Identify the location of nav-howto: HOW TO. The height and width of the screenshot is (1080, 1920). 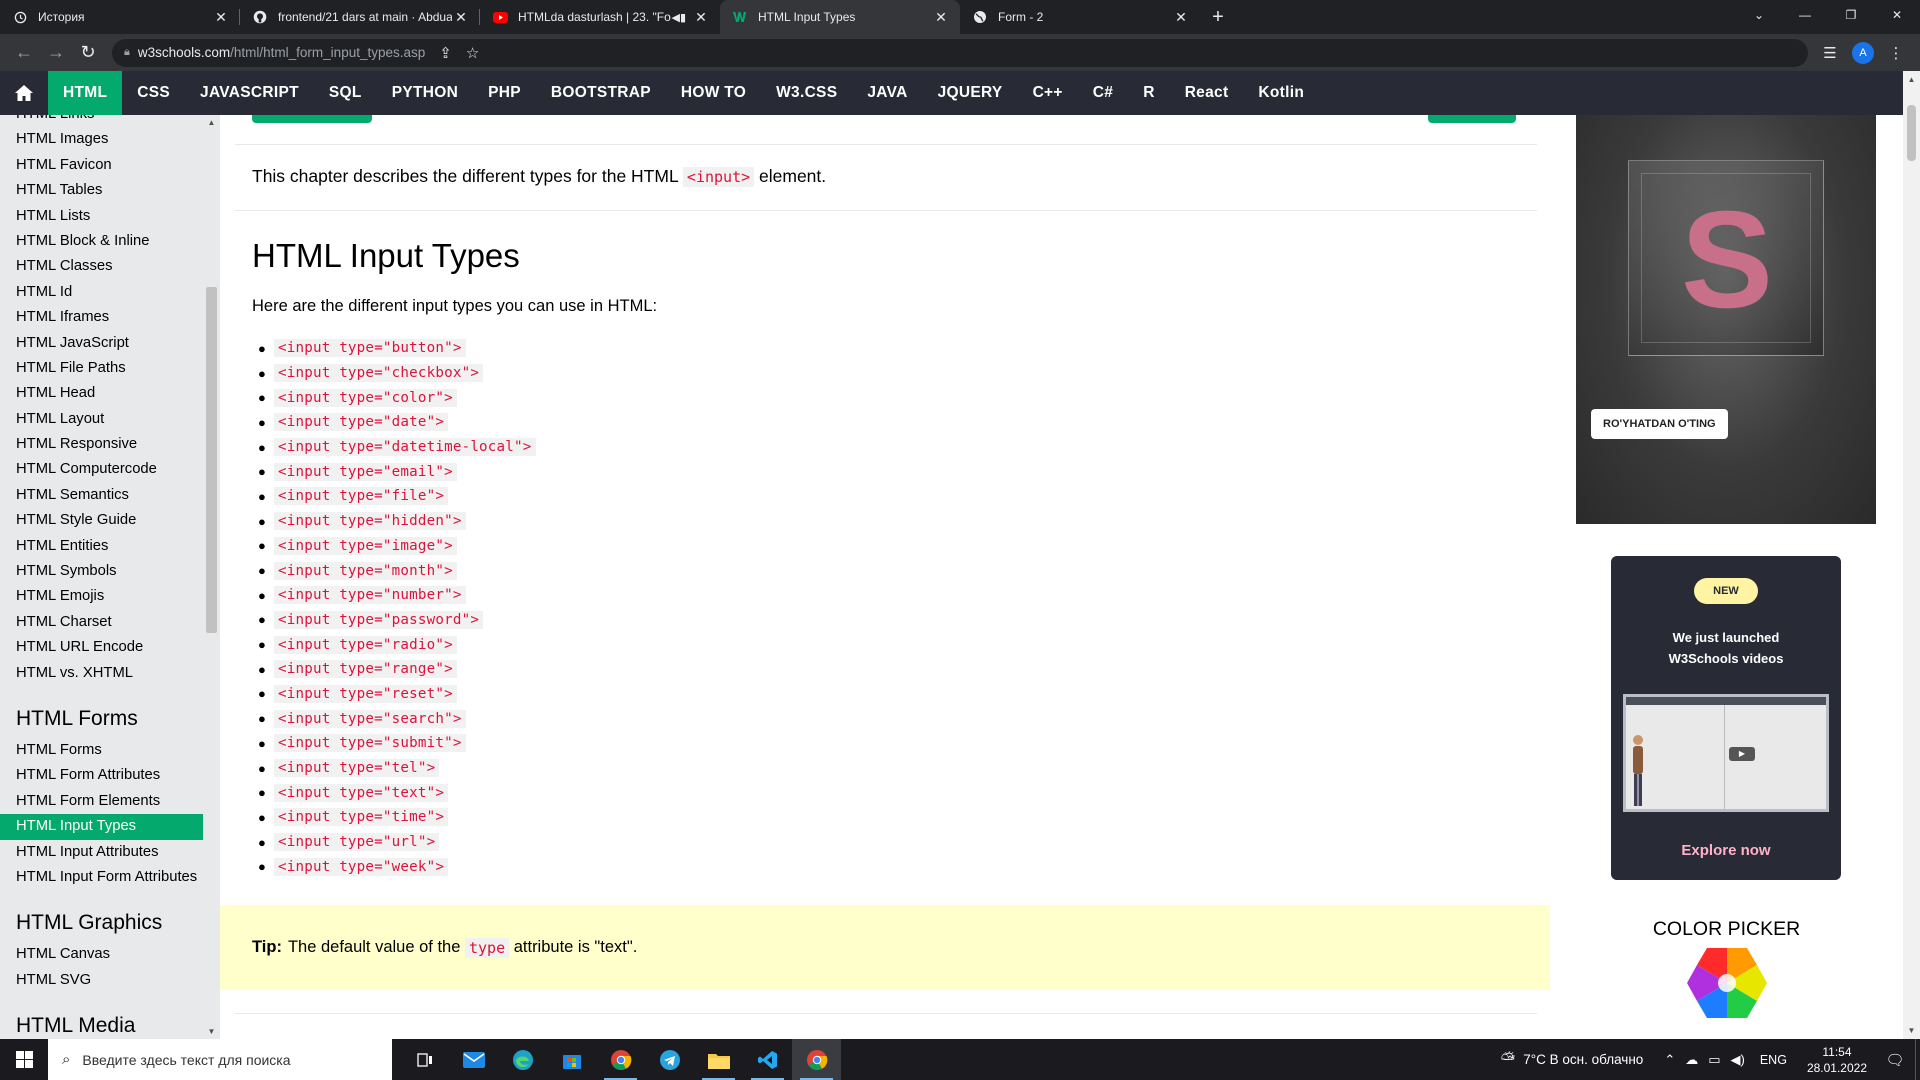
(713, 93).